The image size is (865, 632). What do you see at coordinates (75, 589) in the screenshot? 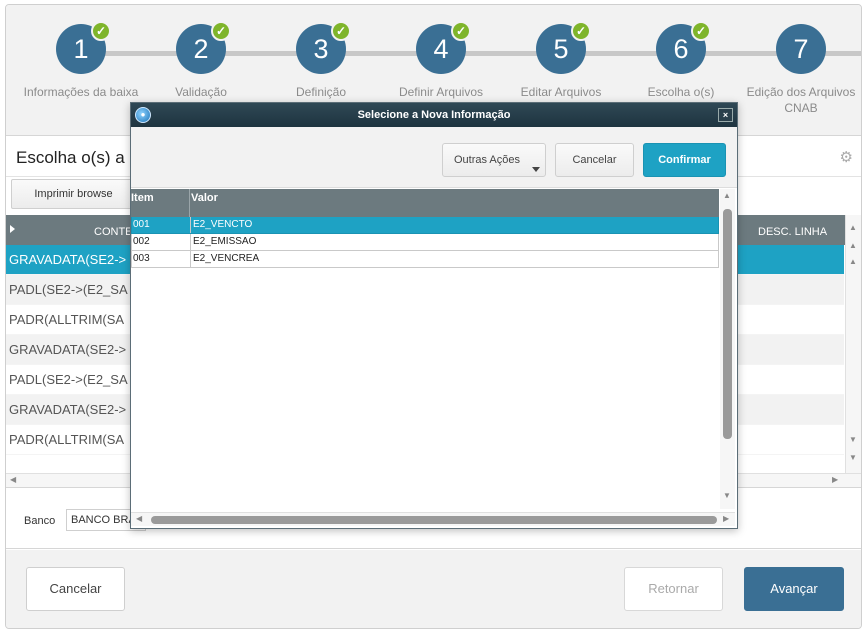
I see `cancel-button: Cancelar` at bounding box center [75, 589].